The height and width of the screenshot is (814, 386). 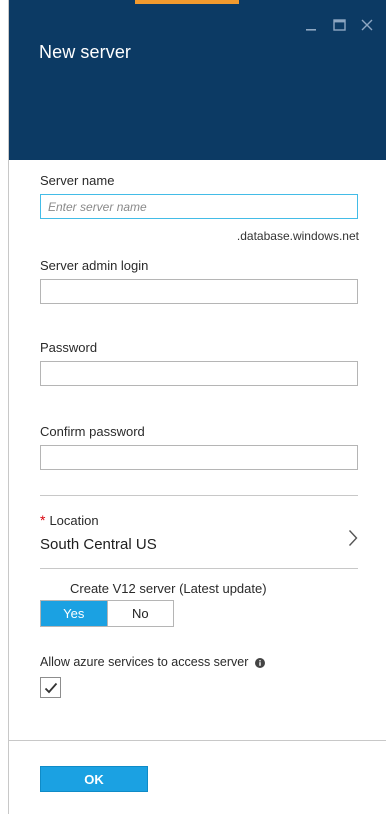 I want to click on maximize-icon, so click(x=339, y=25).